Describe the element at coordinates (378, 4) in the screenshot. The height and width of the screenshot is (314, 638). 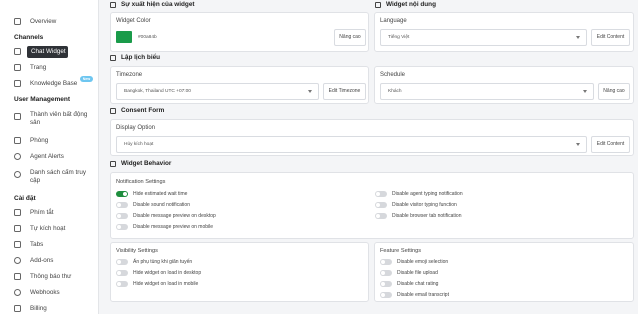
I see `content-icon` at that location.